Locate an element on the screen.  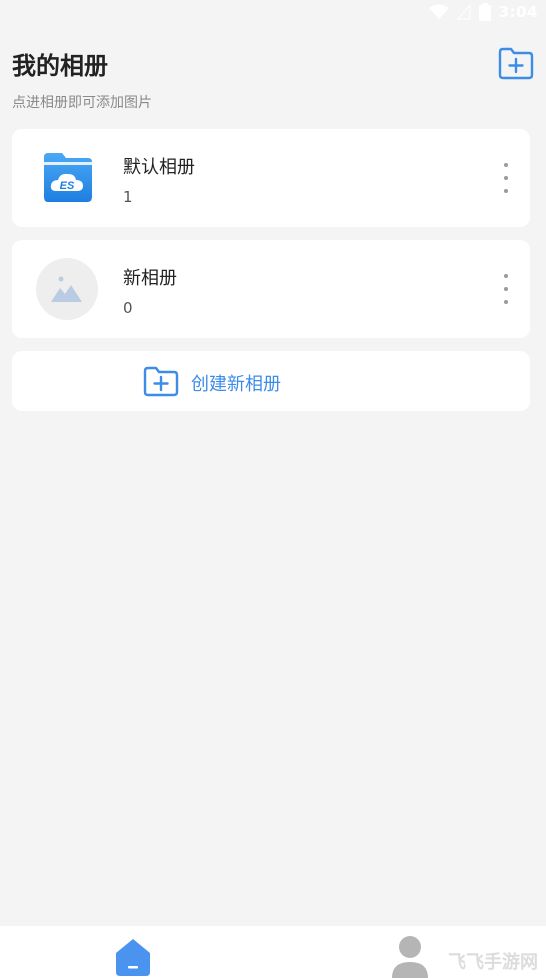
header: 我的相册 点进相册即可添加图片 is located at coordinates (273, 78).